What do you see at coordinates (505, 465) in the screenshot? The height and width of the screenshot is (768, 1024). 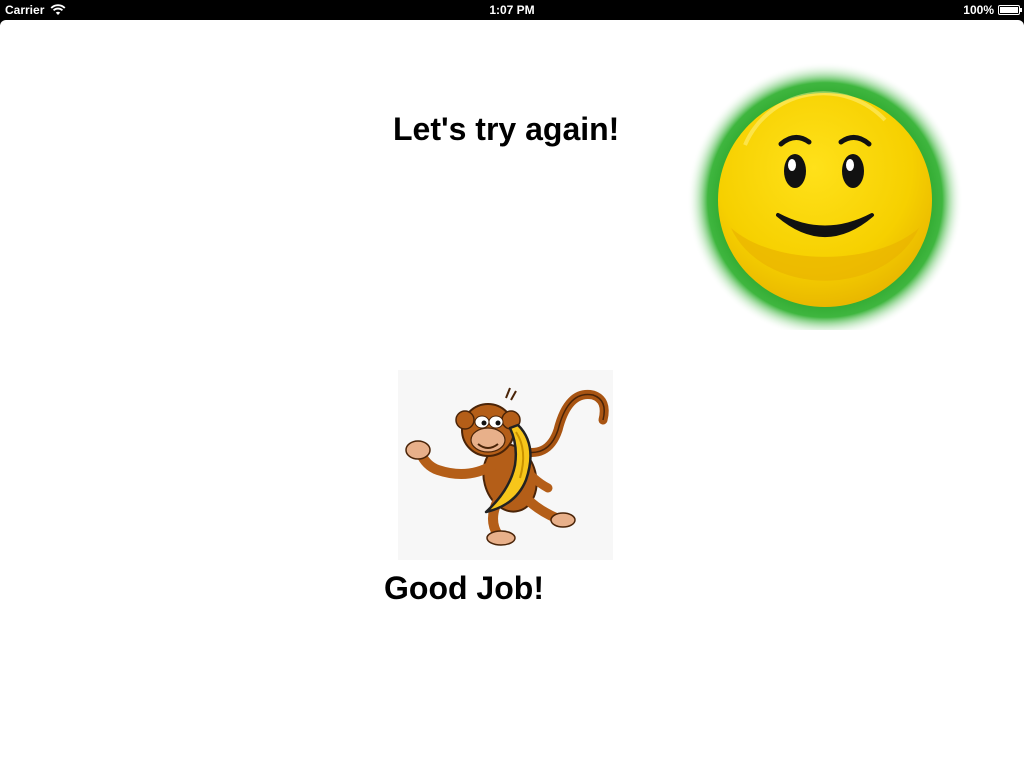 I see `monkey-with-banana-image` at bounding box center [505, 465].